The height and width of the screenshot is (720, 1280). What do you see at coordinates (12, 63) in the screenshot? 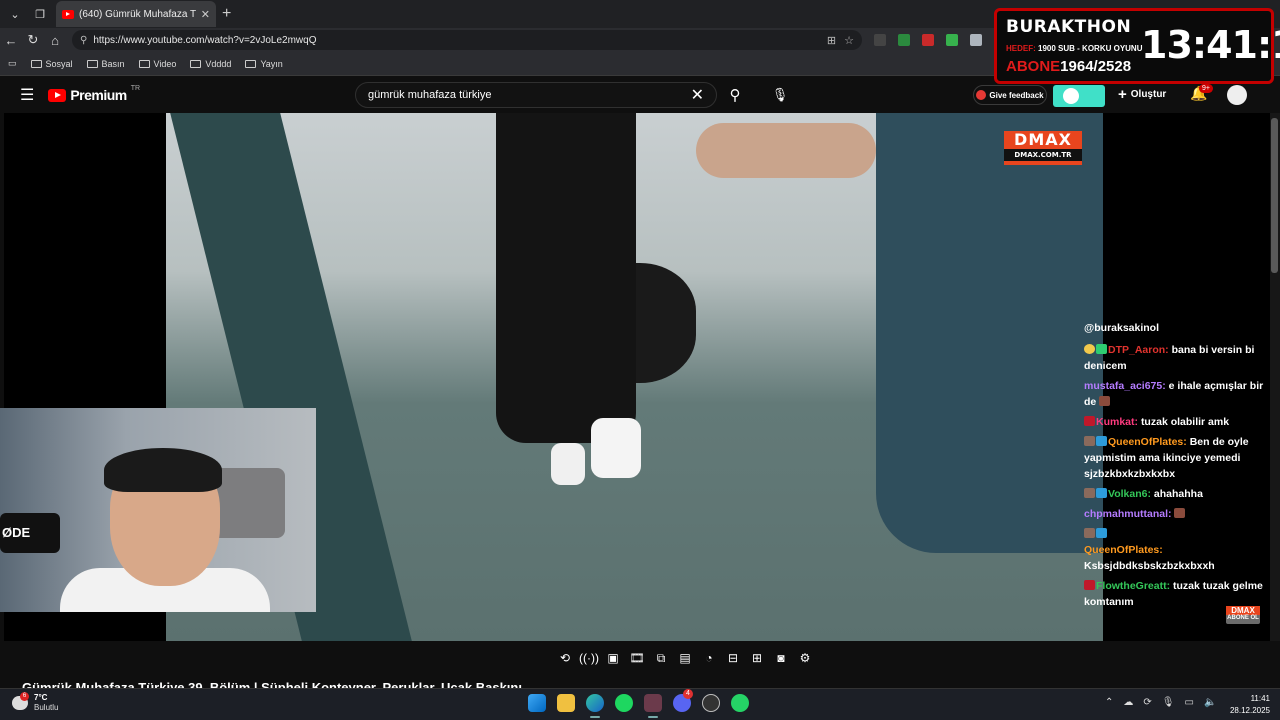
I see `reading-list-icon: ▭` at bounding box center [12, 63].